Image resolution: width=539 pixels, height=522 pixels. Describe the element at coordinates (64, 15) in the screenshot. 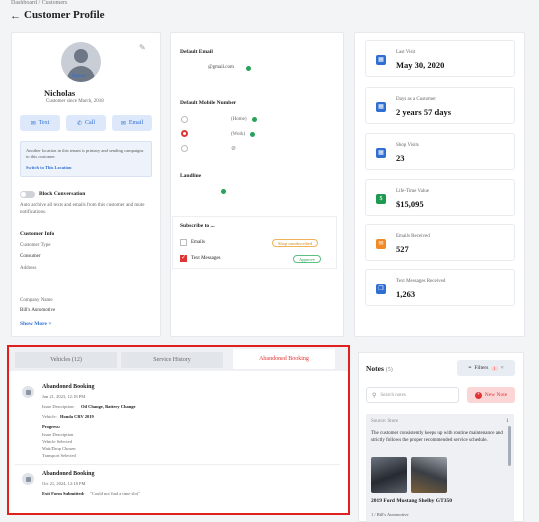

I see `page-title: Customer Profile` at that location.